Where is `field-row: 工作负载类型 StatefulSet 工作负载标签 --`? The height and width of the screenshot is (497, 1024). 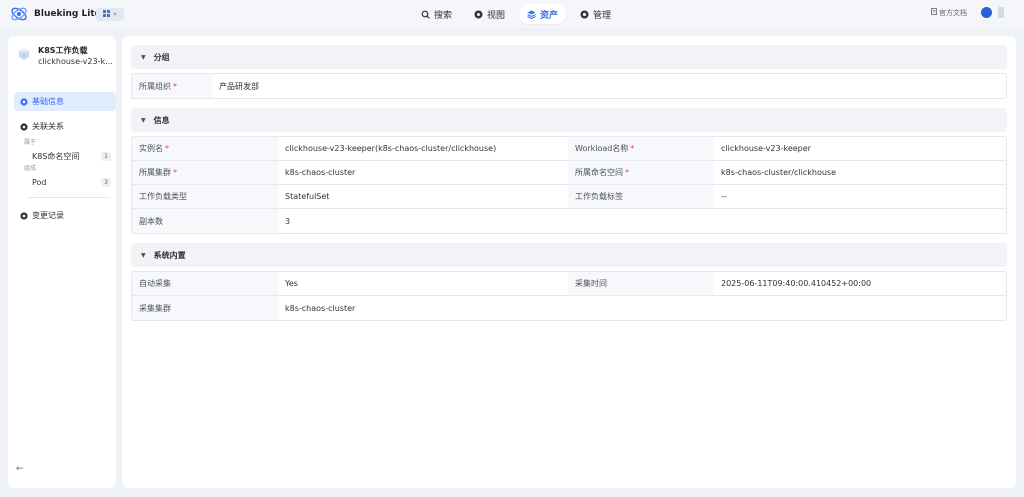 field-row: 工作负载类型 StatefulSet 工作负载标签 -- is located at coordinates (569, 197).